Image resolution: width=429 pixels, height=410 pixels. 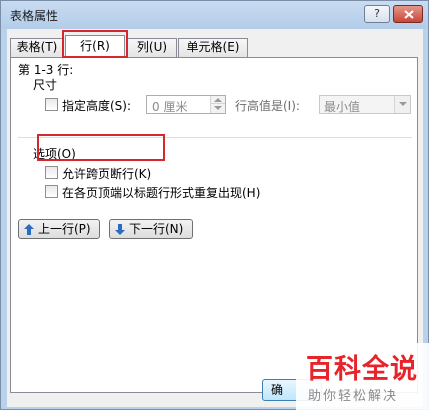 I want to click on arrow-down-icon, so click(x=120, y=229).